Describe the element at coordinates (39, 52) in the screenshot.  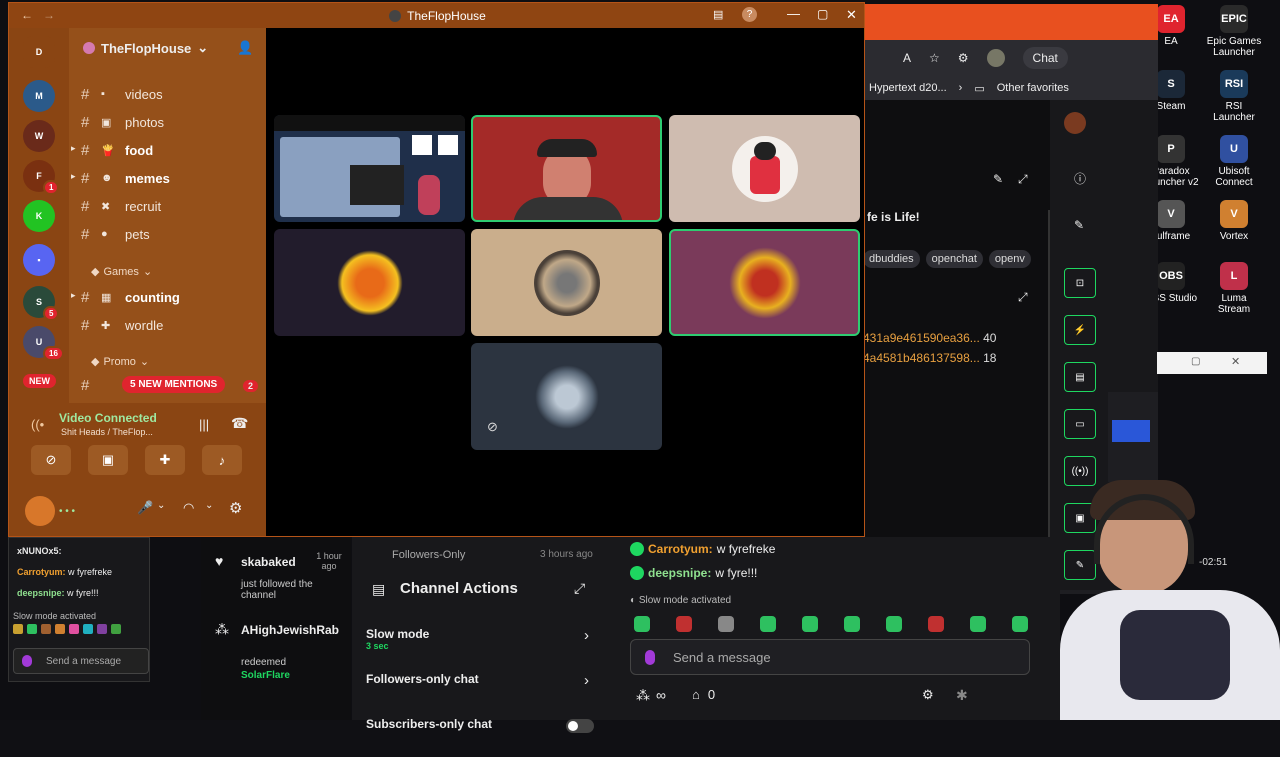
I see `discord-home-icon: D` at that location.